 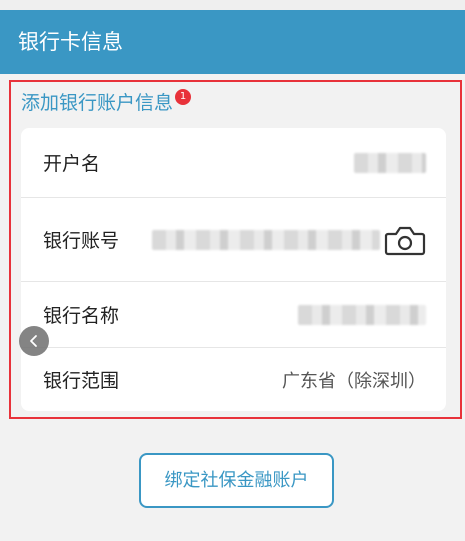 I want to click on section-title: 添加银行账户信息 1, so click(x=106, y=102).